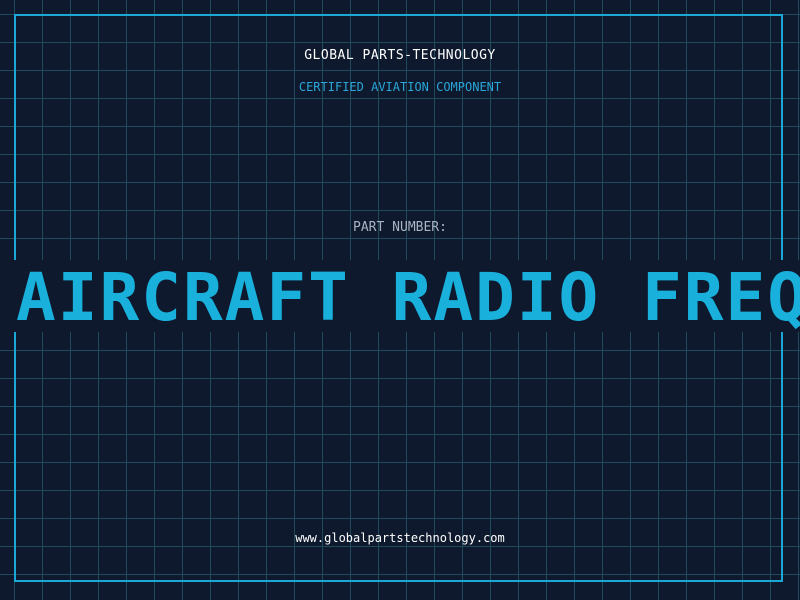  I want to click on website-link: www.globalpartstechnology.com, so click(400, 538).